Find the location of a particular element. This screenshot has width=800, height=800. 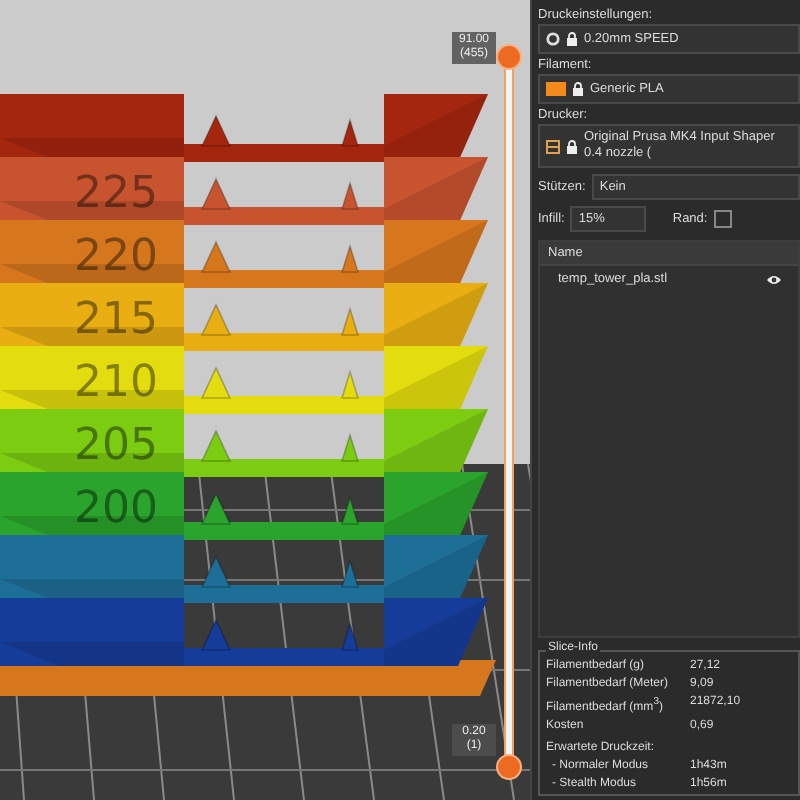

tier-label: 220 is located at coordinates (116, 257).